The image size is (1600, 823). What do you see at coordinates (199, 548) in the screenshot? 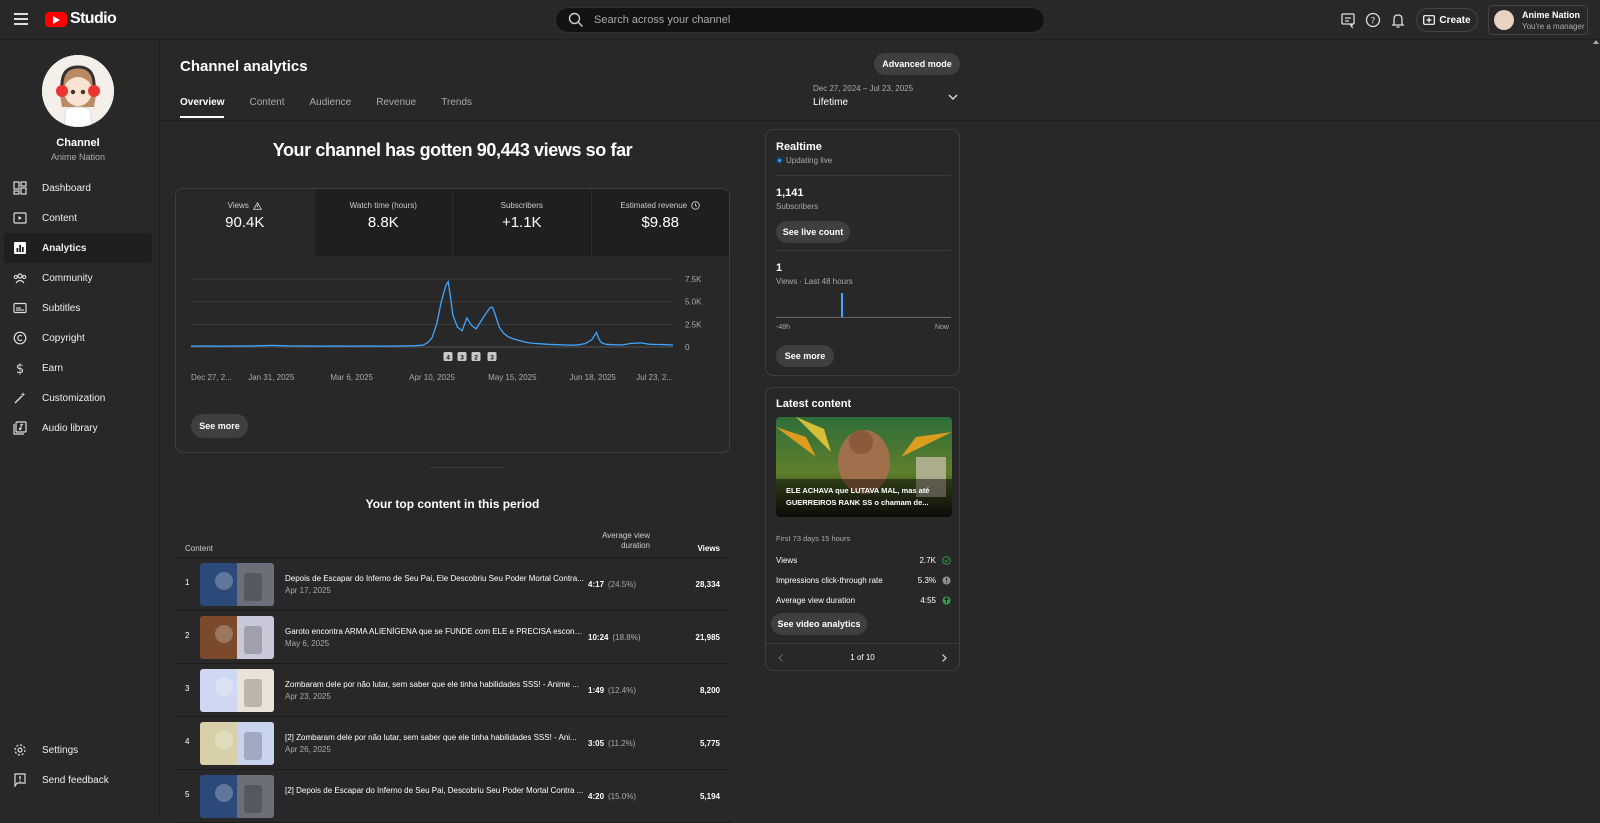
I see `header-content: Content` at bounding box center [199, 548].